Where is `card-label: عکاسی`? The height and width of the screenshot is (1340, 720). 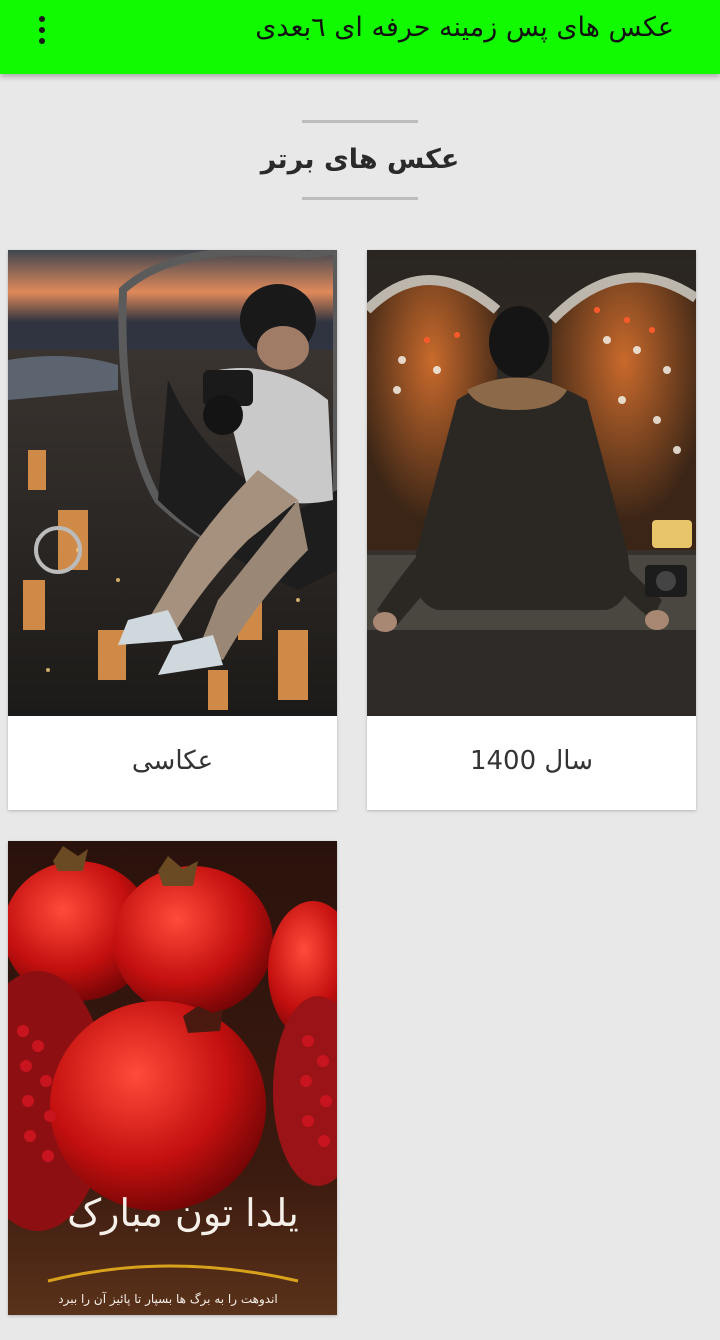
card-label: عکاسی is located at coordinates (172, 761).